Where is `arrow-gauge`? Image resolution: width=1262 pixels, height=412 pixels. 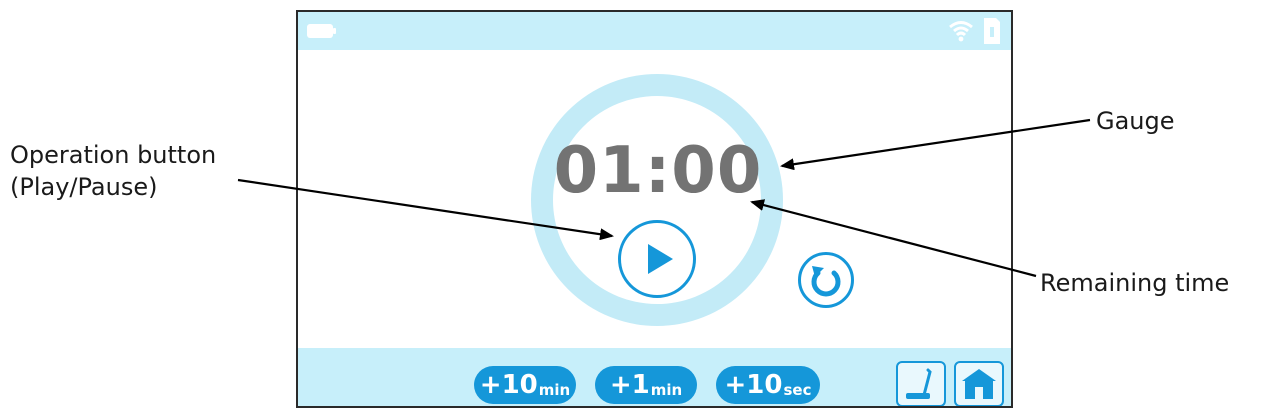 arrow-gauge is located at coordinates (935, 144).